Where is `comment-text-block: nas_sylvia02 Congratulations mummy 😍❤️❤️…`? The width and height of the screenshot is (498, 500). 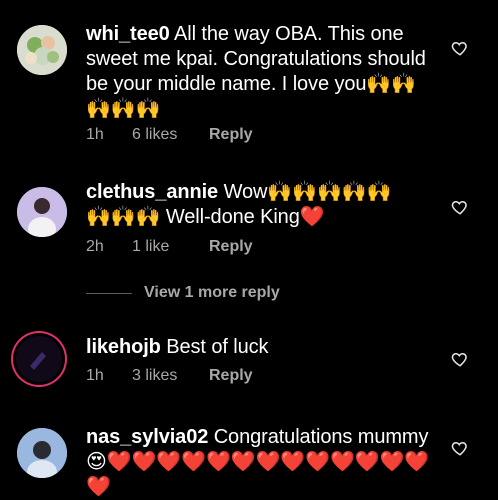
comment-text-block: nas_sylvia02 Congratulations mummy 😍❤️❤️… is located at coordinates (258, 462).